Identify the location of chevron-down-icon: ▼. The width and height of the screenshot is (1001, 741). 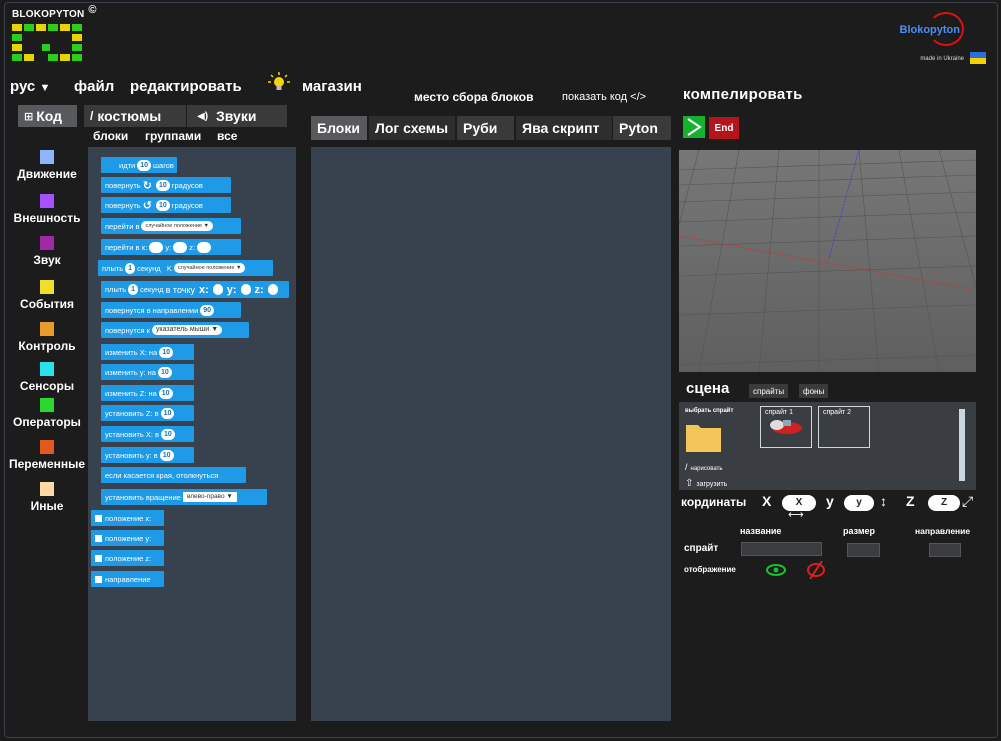
(215, 329).